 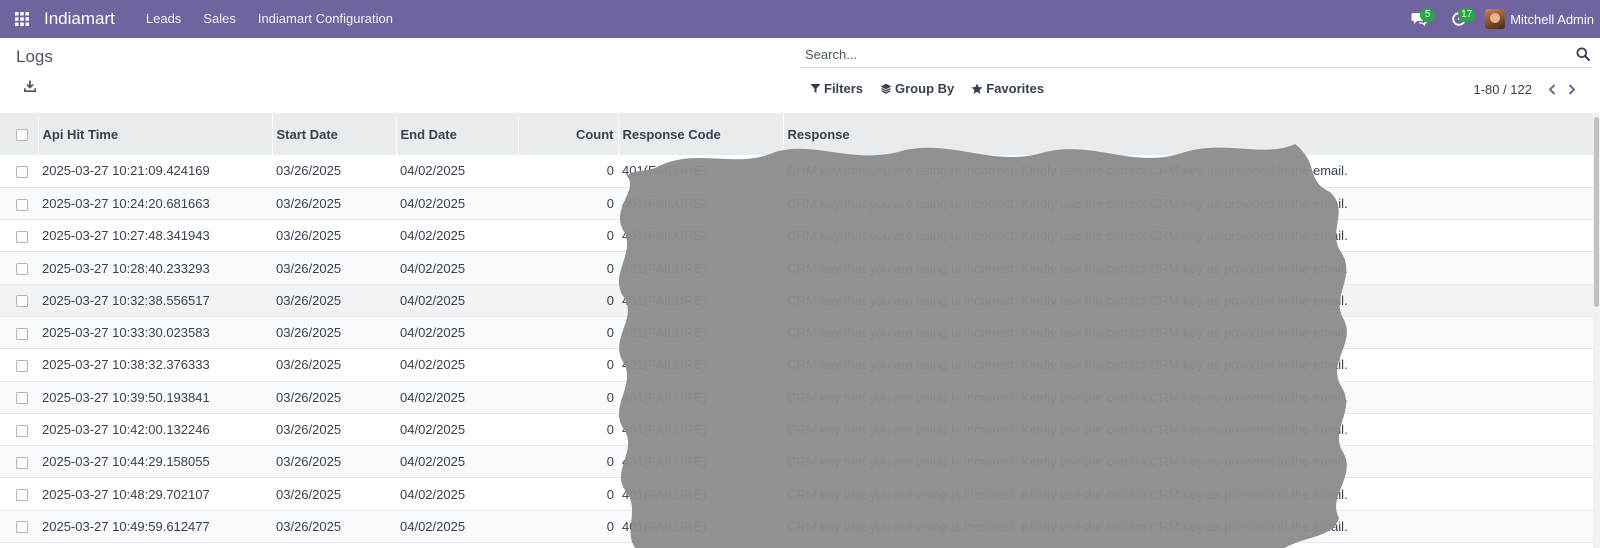 What do you see at coordinates (1583, 55) in the screenshot?
I see `search-icon` at bounding box center [1583, 55].